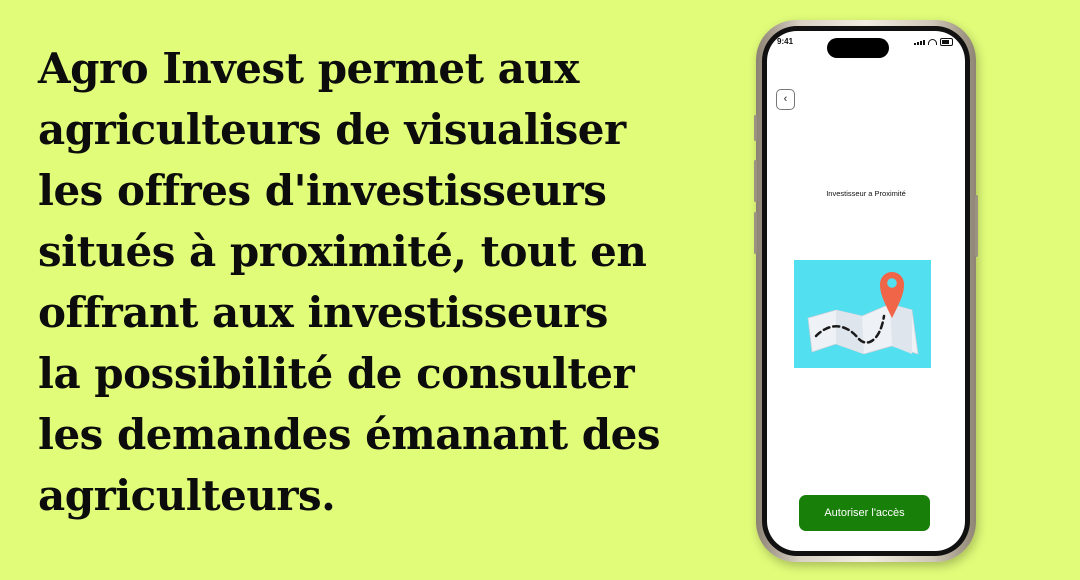 This screenshot has width=1080, height=580. What do you see at coordinates (323, 312) in the screenshot?
I see `headline-line: offrant aux investisseurs` at bounding box center [323, 312].